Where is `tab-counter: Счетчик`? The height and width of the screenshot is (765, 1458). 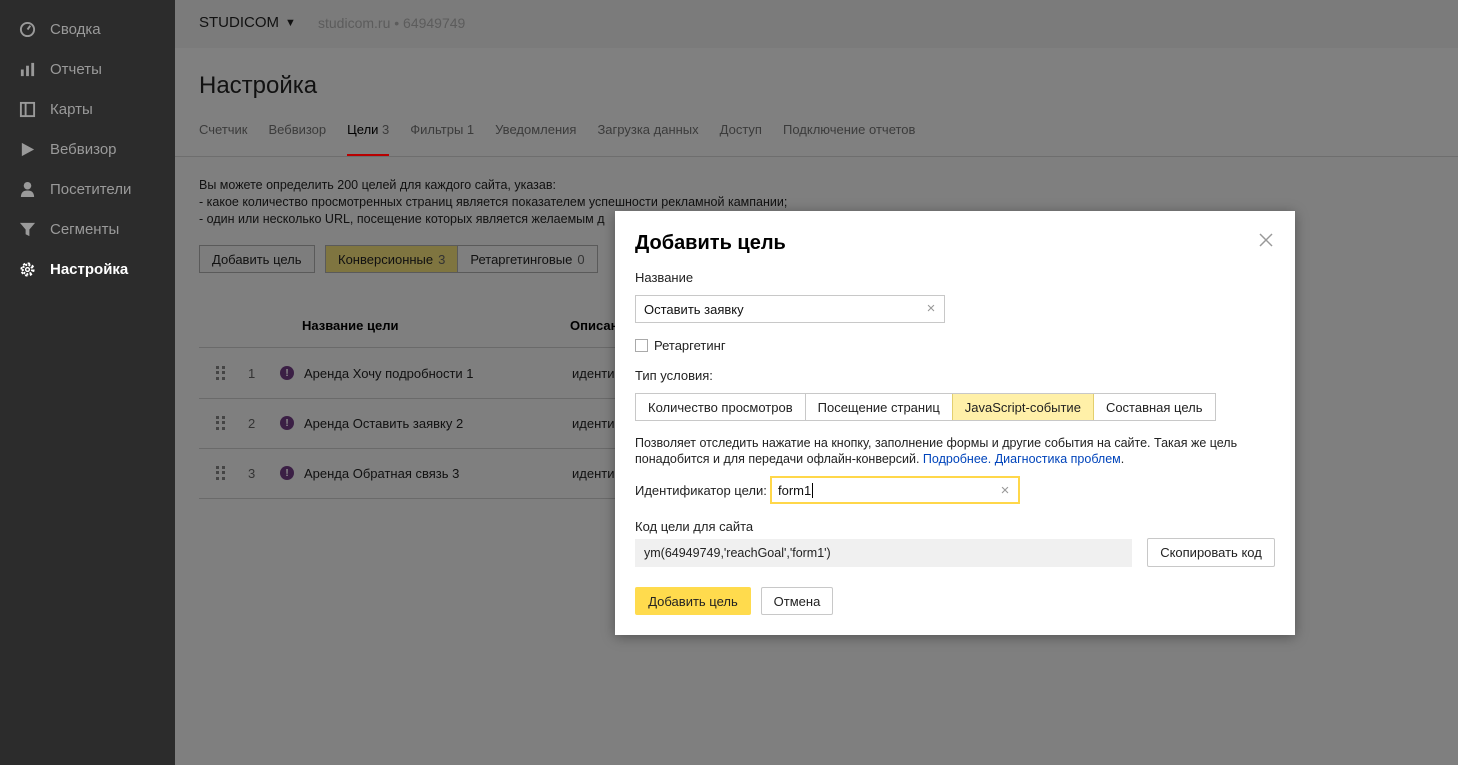 tab-counter: Счетчик is located at coordinates (223, 139).